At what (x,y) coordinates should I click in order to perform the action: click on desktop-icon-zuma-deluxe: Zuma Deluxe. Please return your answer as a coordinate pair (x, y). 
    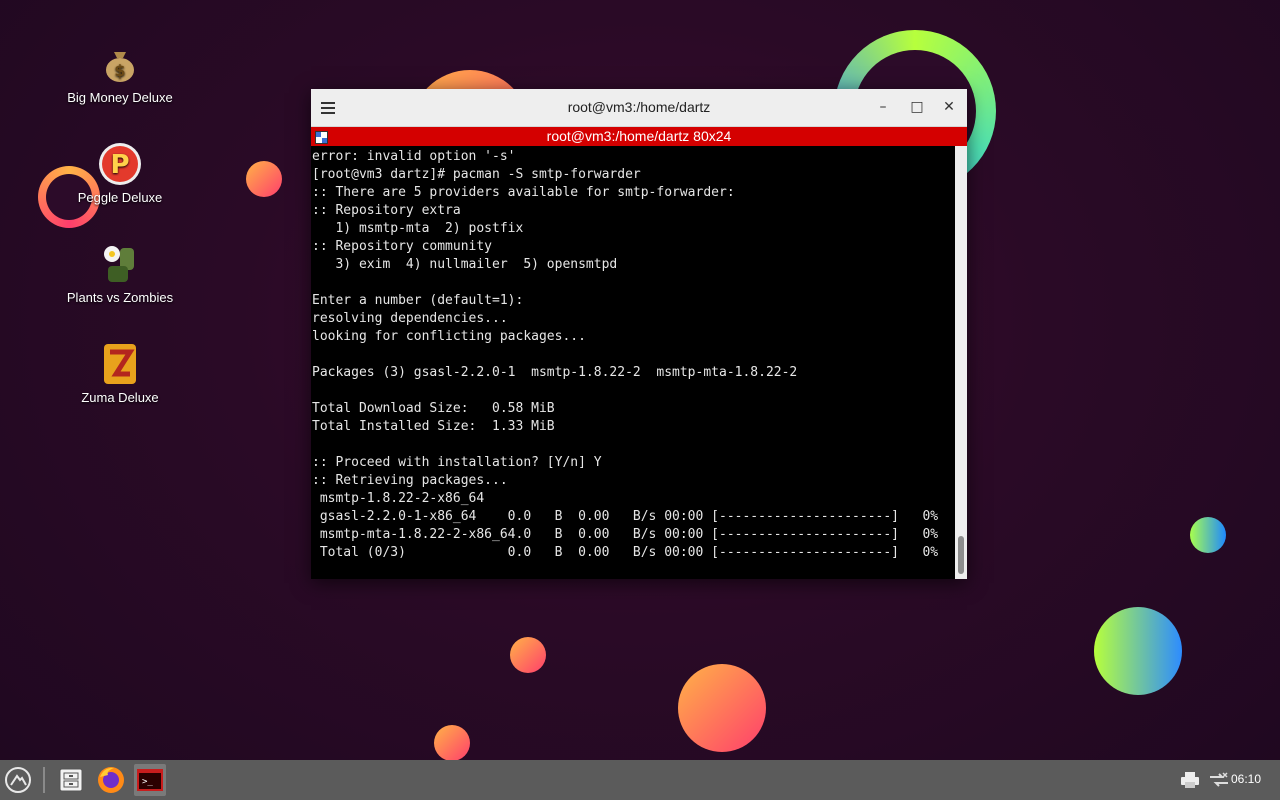
    Looking at the image, I should click on (120, 373).